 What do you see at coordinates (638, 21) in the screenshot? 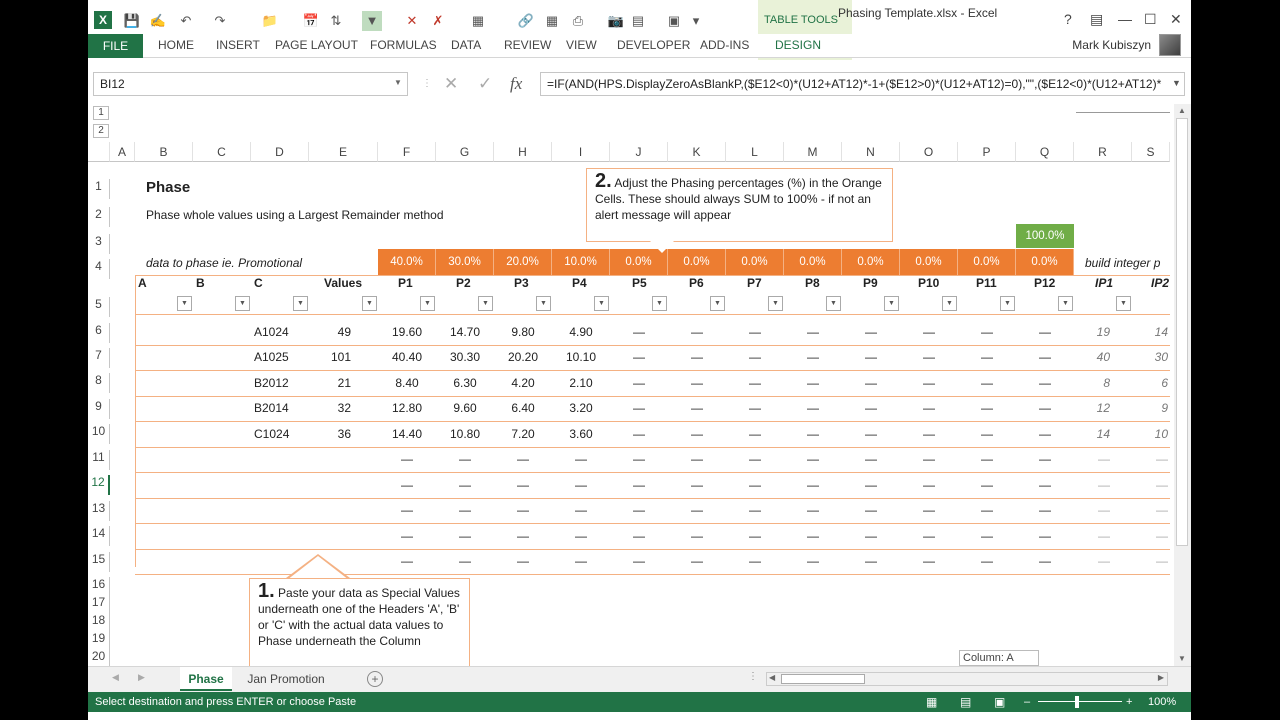
I see `chart-icon: ▤` at bounding box center [638, 21].